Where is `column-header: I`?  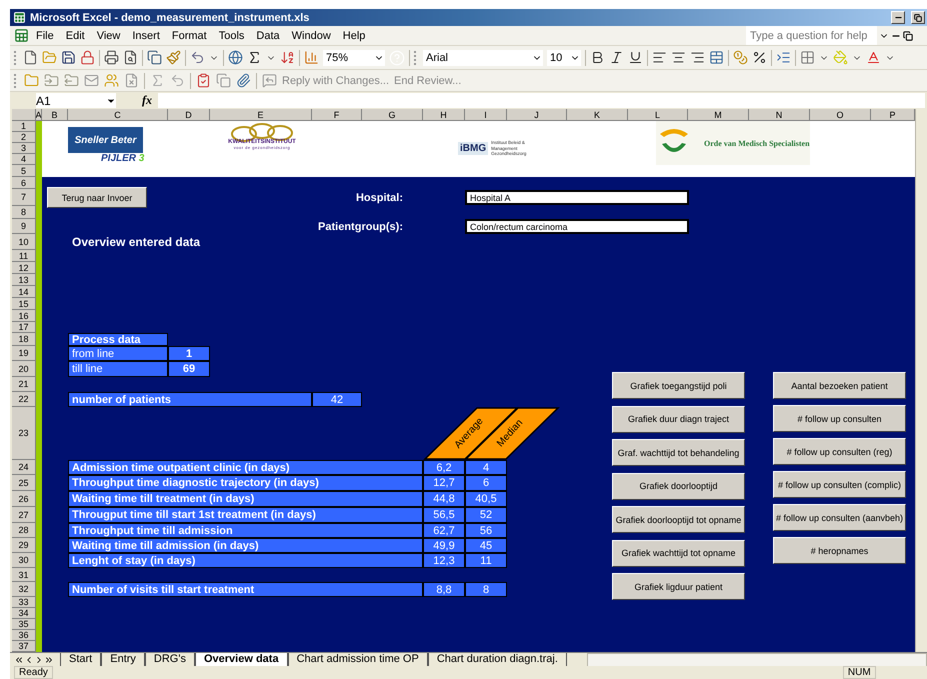 column-header: I is located at coordinates (486, 115).